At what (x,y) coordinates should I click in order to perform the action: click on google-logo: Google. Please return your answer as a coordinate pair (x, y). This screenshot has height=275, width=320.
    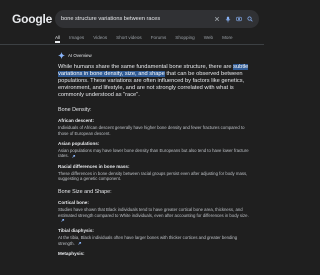
    Looking at the image, I should click on (32, 19).